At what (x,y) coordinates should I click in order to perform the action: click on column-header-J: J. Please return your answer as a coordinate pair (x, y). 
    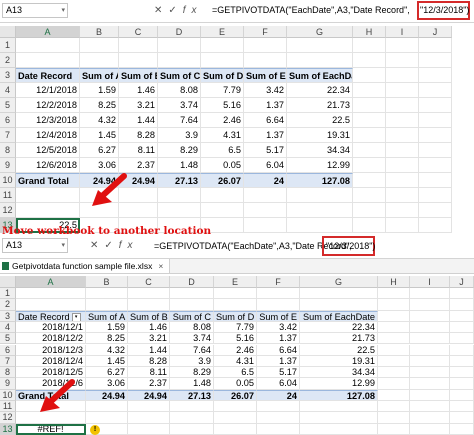
    Looking at the image, I should click on (462, 282).